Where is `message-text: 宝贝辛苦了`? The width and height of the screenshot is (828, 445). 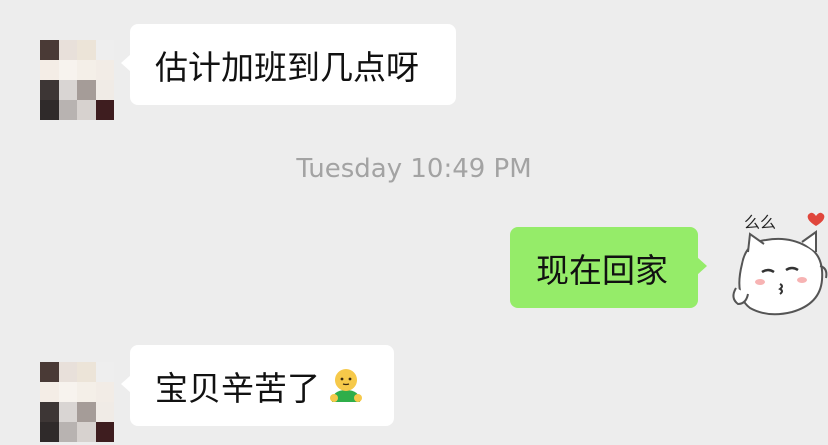
message-text: 宝贝辛苦了 is located at coordinates (237, 388).